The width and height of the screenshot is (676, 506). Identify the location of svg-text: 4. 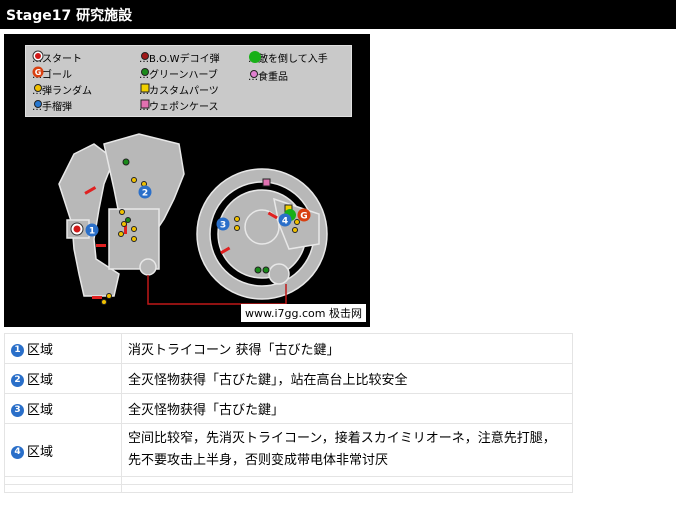
(285, 222).